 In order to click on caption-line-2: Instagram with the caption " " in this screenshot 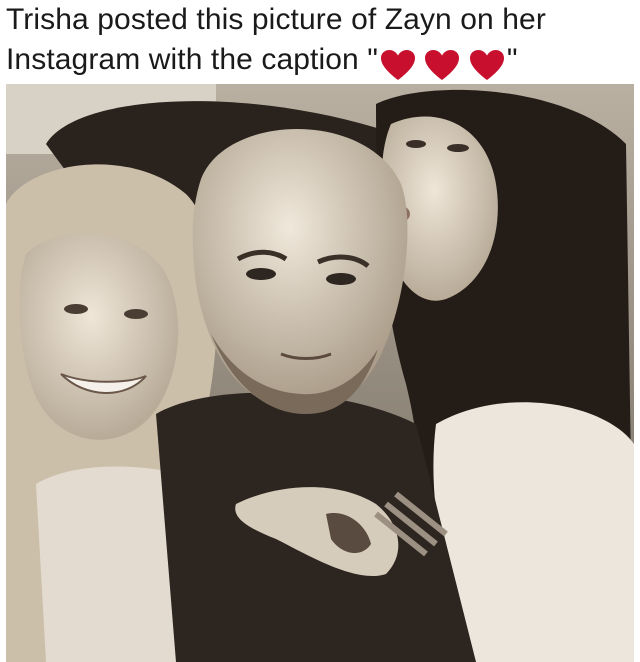, I will do `click(320, 62)`.